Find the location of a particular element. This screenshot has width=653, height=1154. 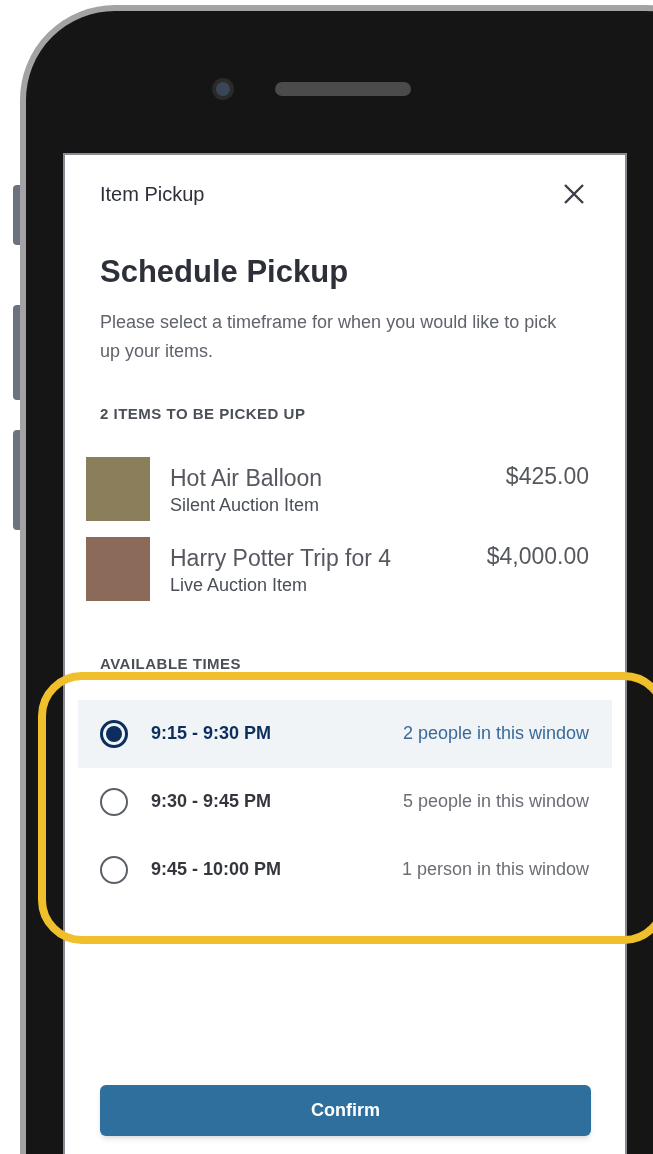

item-price: $425.00 is located at coordinates (547, 476).